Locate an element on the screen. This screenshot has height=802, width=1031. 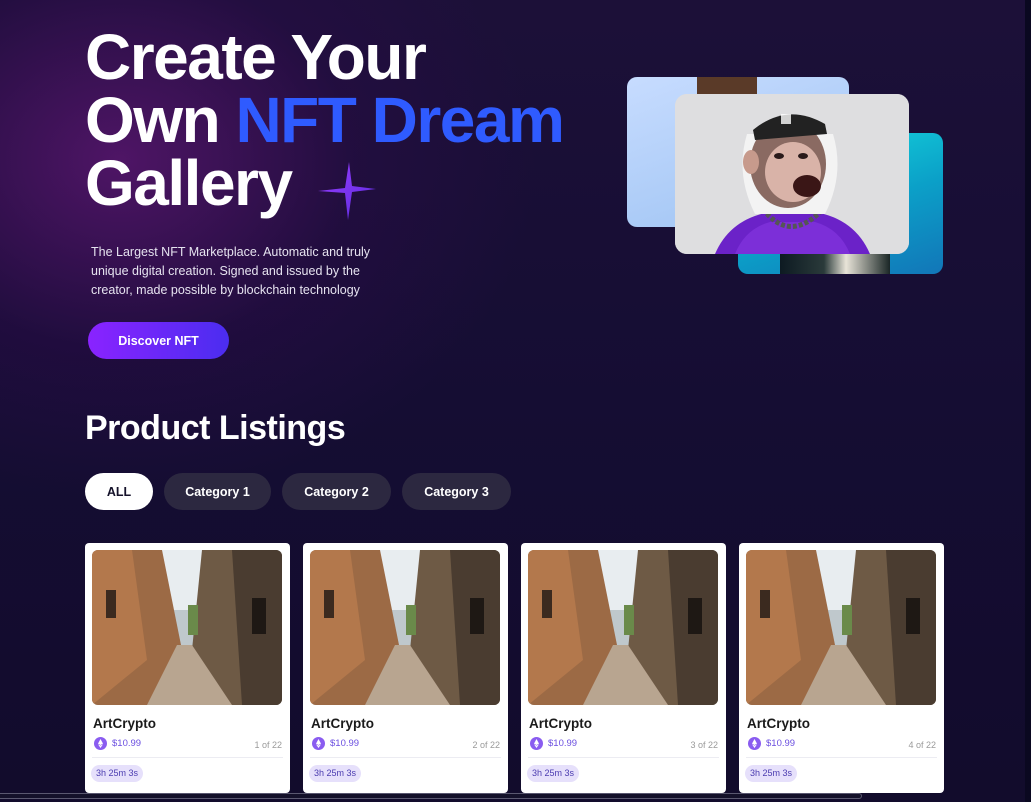
window-edge is located at coordinates (1028, 401).